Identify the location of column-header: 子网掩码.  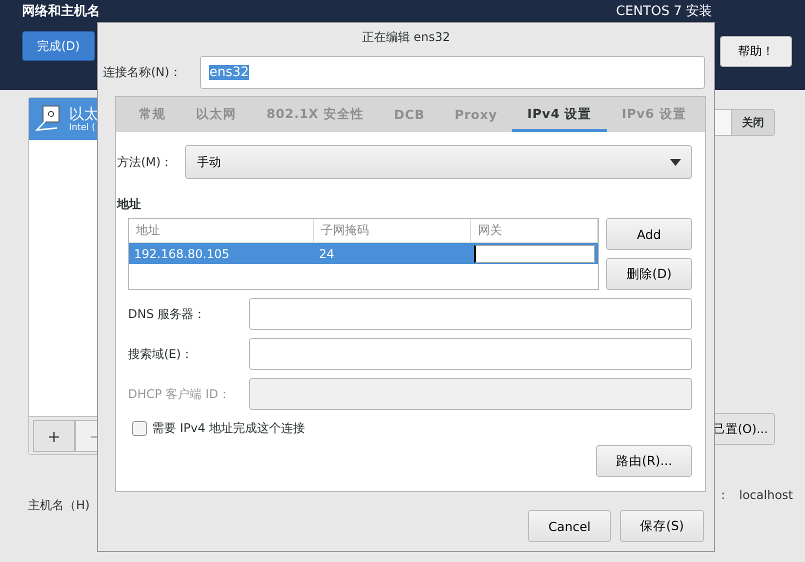
(392, 230).